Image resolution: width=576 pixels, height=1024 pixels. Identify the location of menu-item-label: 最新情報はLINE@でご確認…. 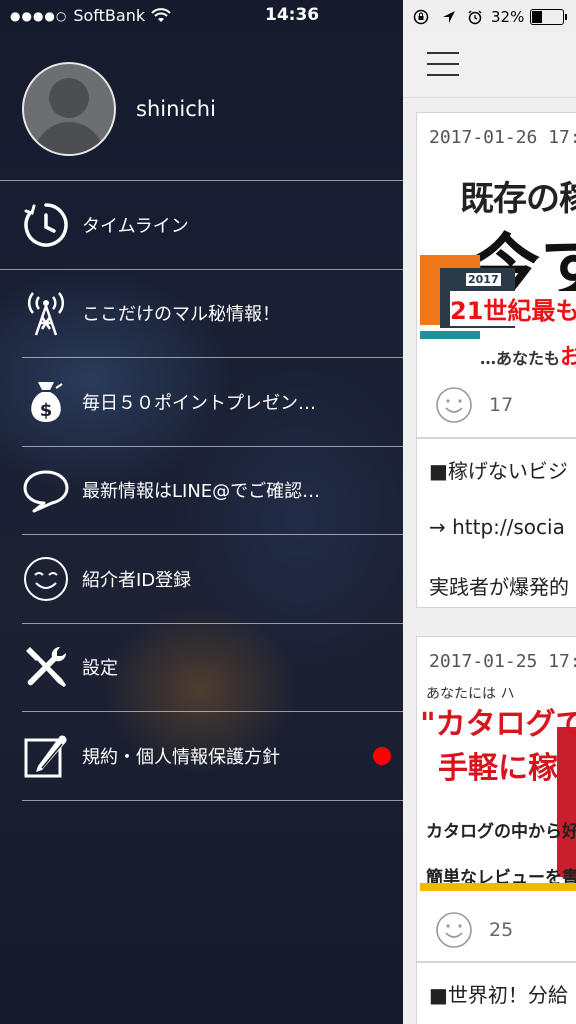
(201, 492).